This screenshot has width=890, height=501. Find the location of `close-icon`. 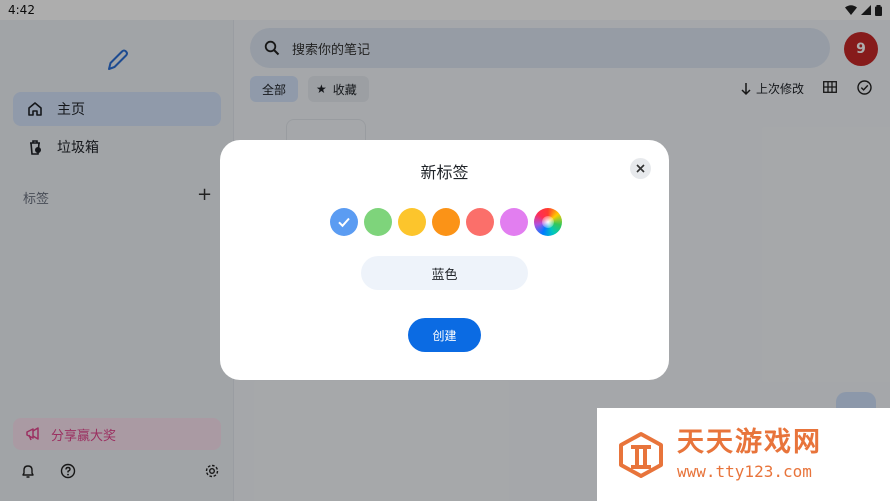

close-icon is located at coordinates (640, 168).